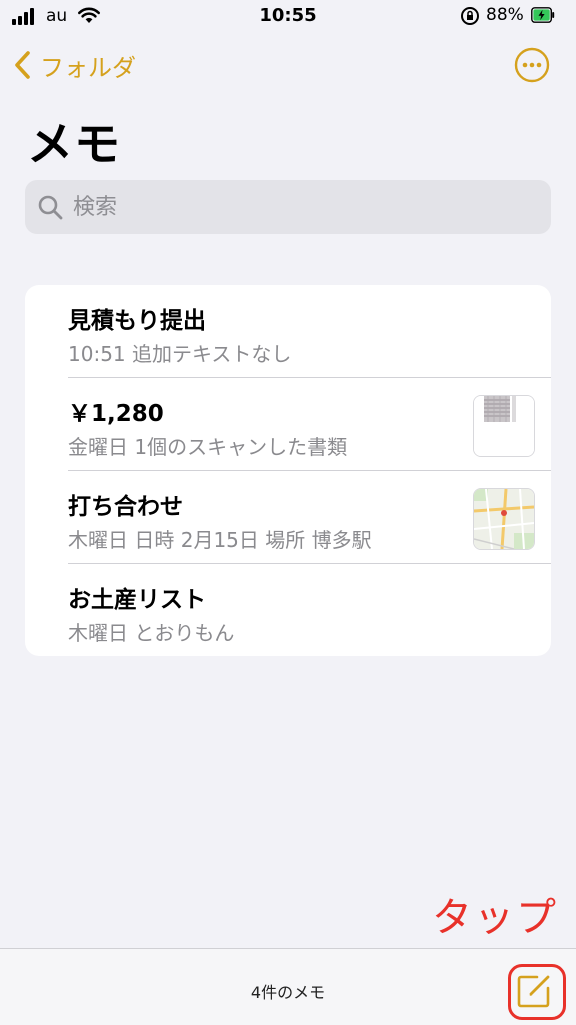 The image size is (576, 1025). Describe the element at coordinates (288, 992) in the screenshot. I see `note-count: 4件のメモ` at that location.